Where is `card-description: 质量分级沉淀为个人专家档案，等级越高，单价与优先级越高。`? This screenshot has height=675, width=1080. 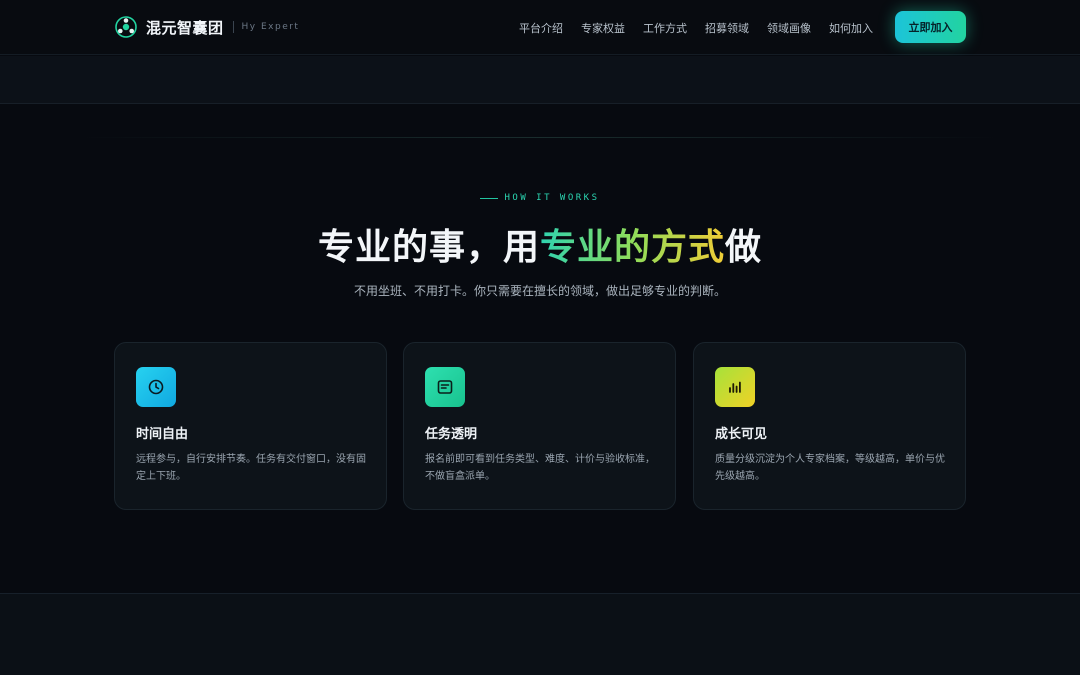
card-description: 质量分级沉淀为个人专家档案，等级越高，单价与优先级越高。 is located at coordinates (830, 468).